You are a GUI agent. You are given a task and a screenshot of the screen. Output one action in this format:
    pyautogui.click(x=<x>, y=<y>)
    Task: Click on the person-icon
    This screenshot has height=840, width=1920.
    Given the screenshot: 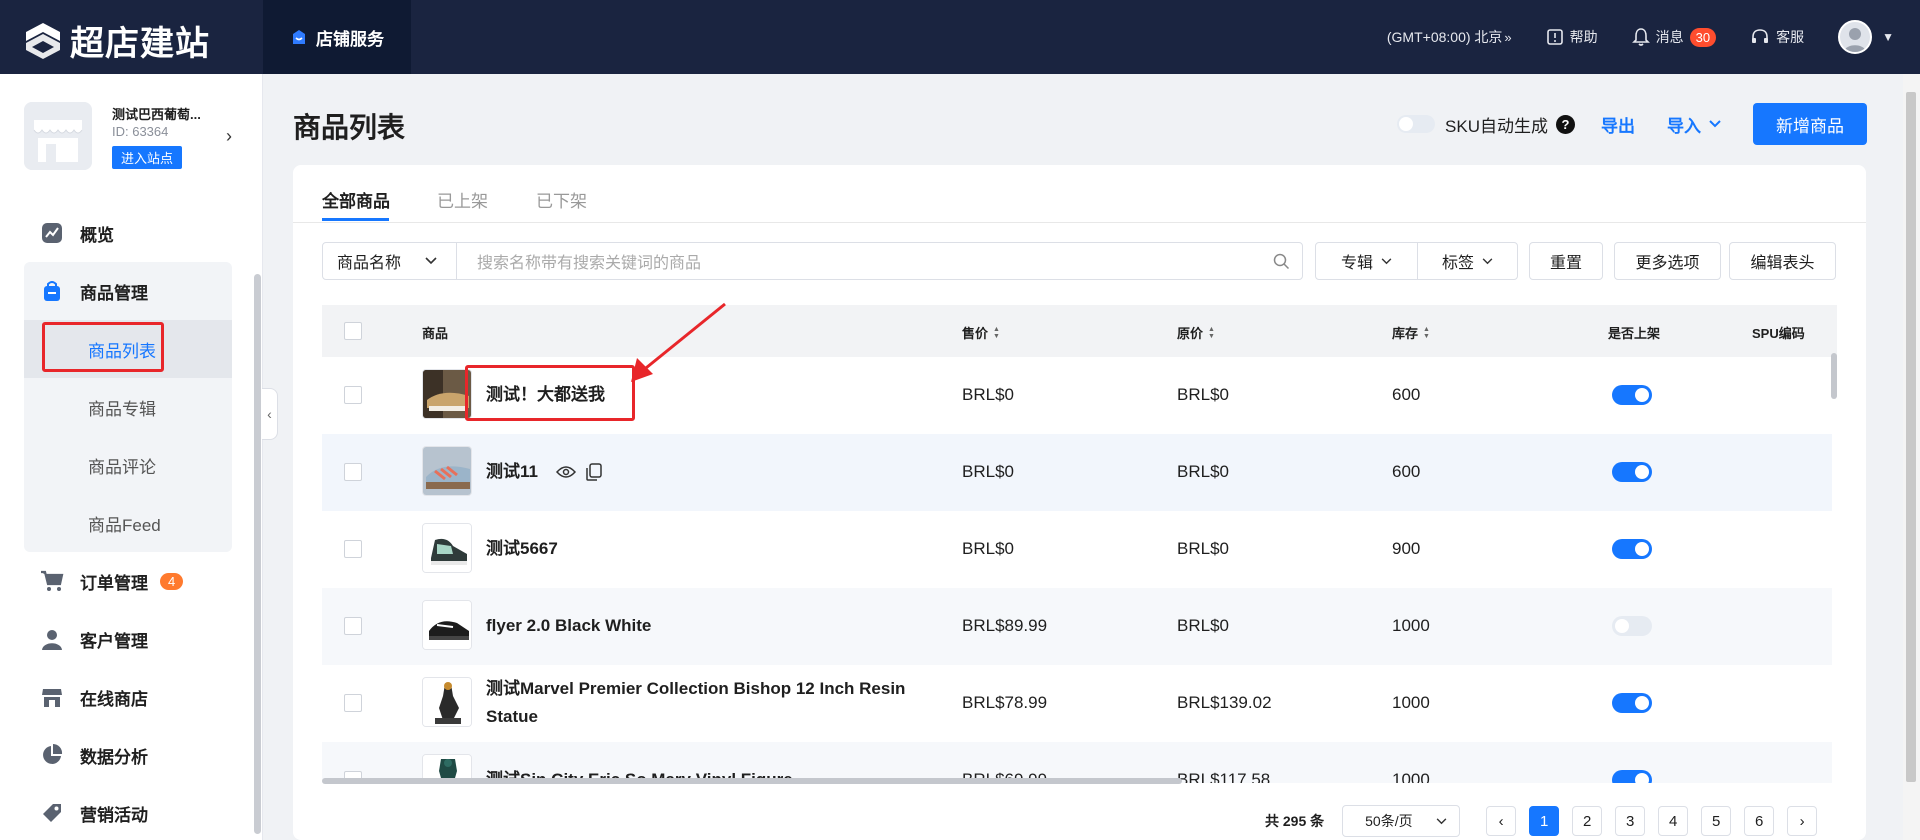 What is the action you would take?
    pyautogui.click(x=52, y=639)
    